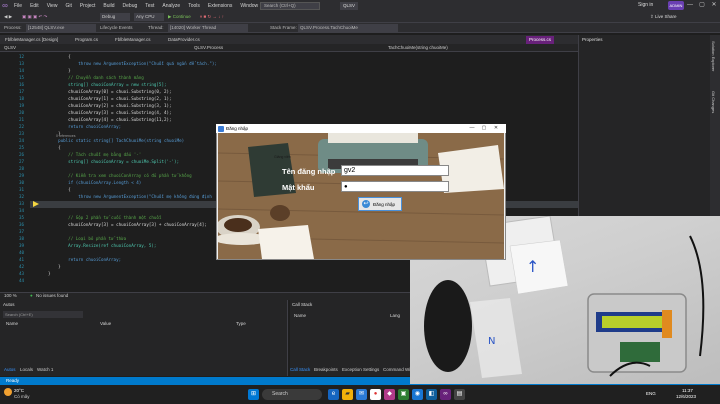 This screenshot has height=404, width=720. What do you see at coordinates (149, 17) in the screenshot?
I see `platform-select: Any CPU` at bounding box center [149, 17].